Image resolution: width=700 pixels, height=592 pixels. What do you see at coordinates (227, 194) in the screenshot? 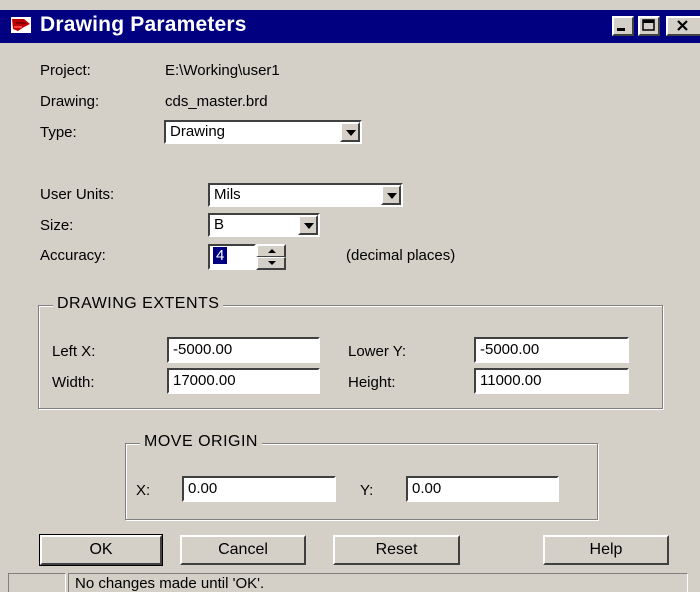
I see `user-units-select-value: Mils` at bounding box center [227, 194].